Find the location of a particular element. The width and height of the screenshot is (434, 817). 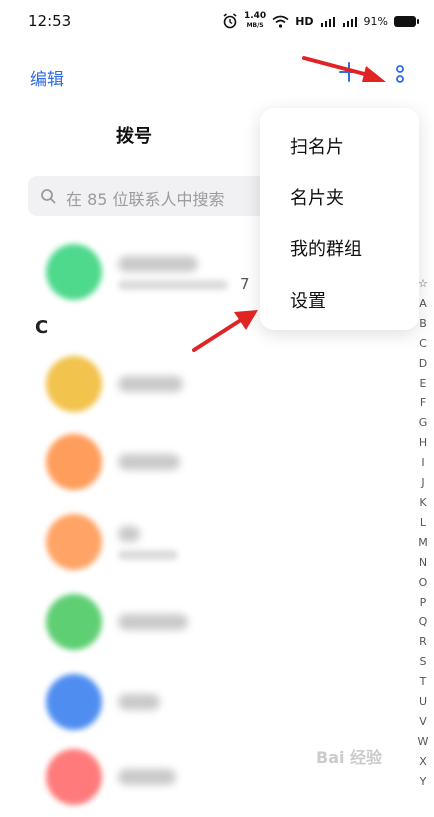

index-letter: K is located at coordinates (423, 503).